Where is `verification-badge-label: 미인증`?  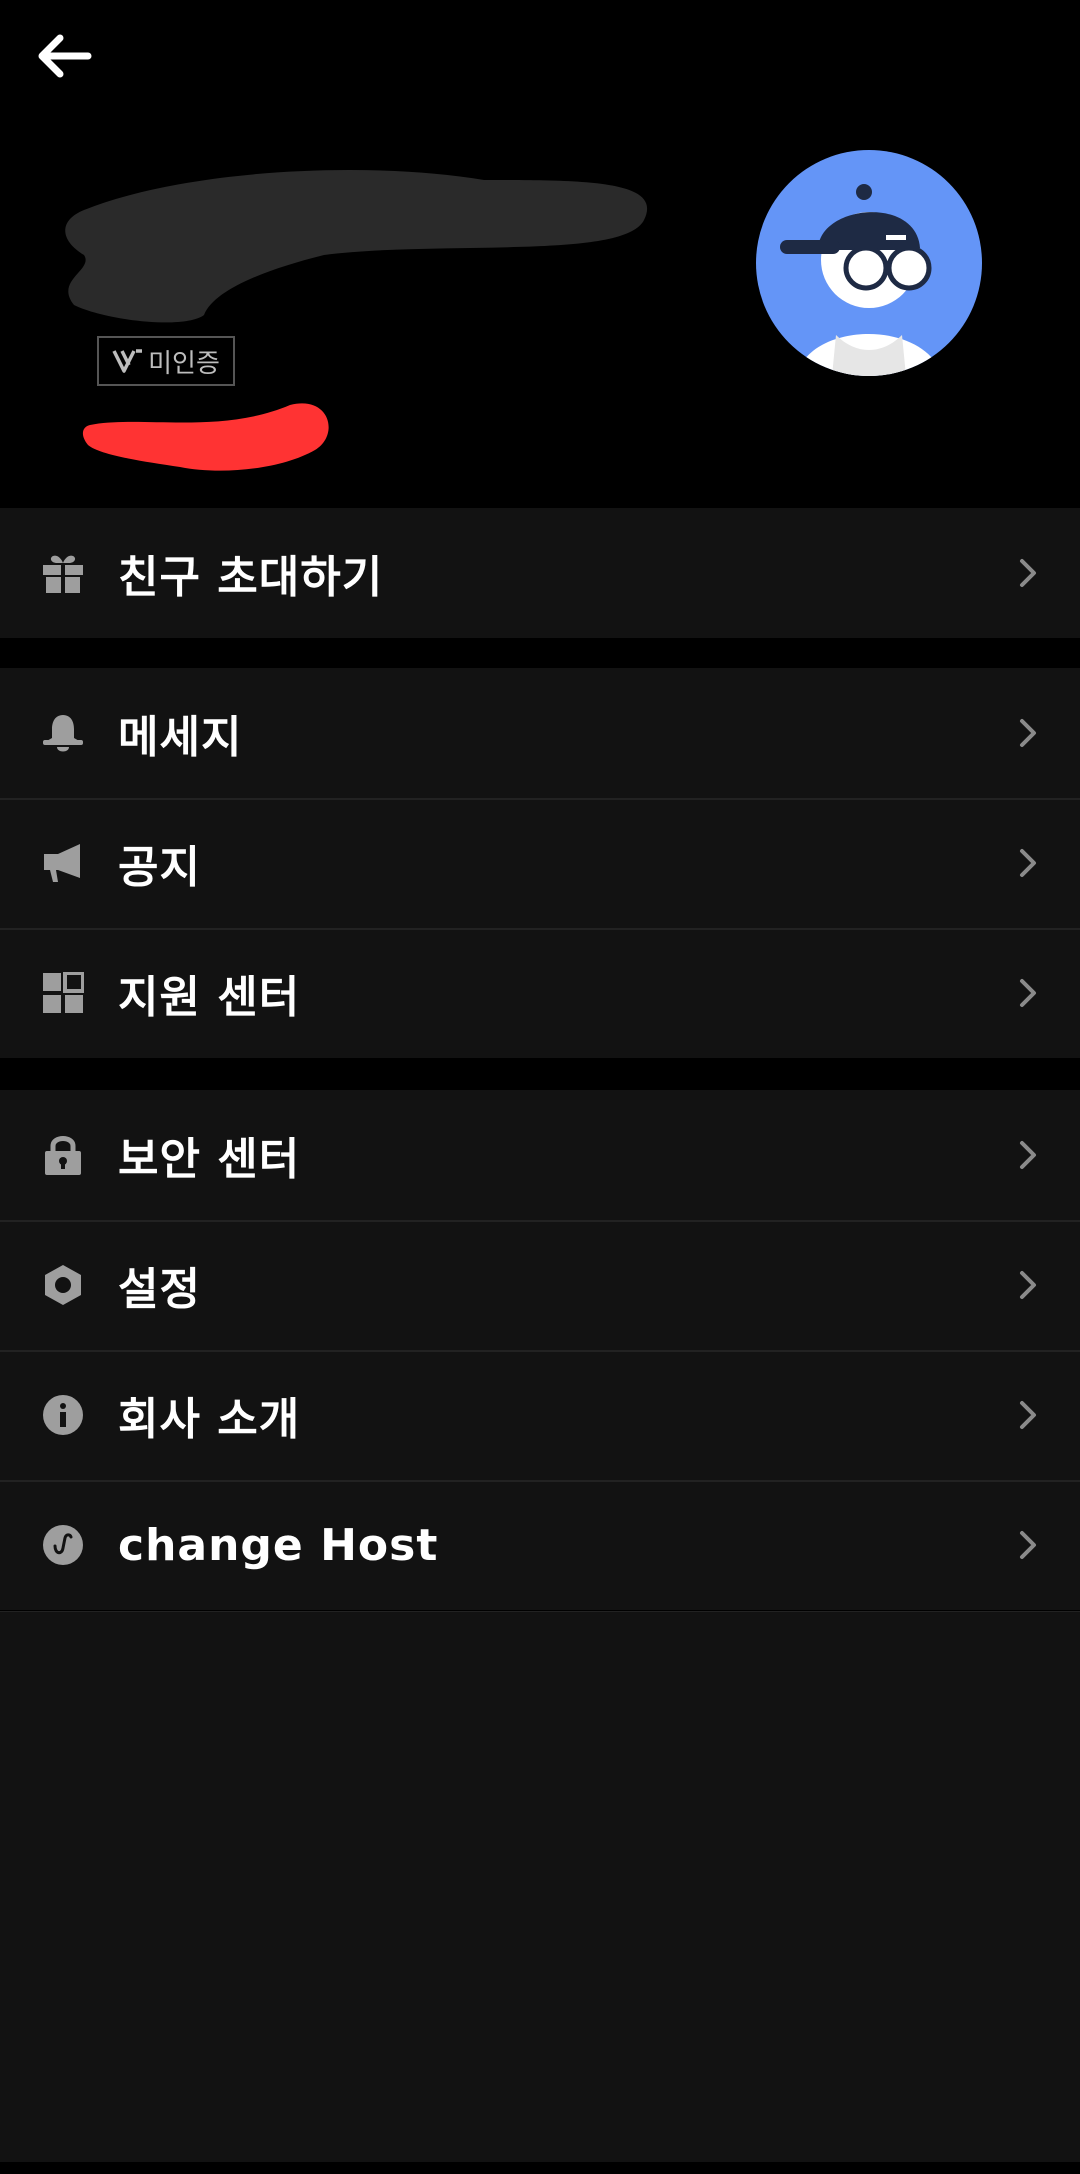 verification-badge-label: 미인증 is located at coordinates (184, 363).